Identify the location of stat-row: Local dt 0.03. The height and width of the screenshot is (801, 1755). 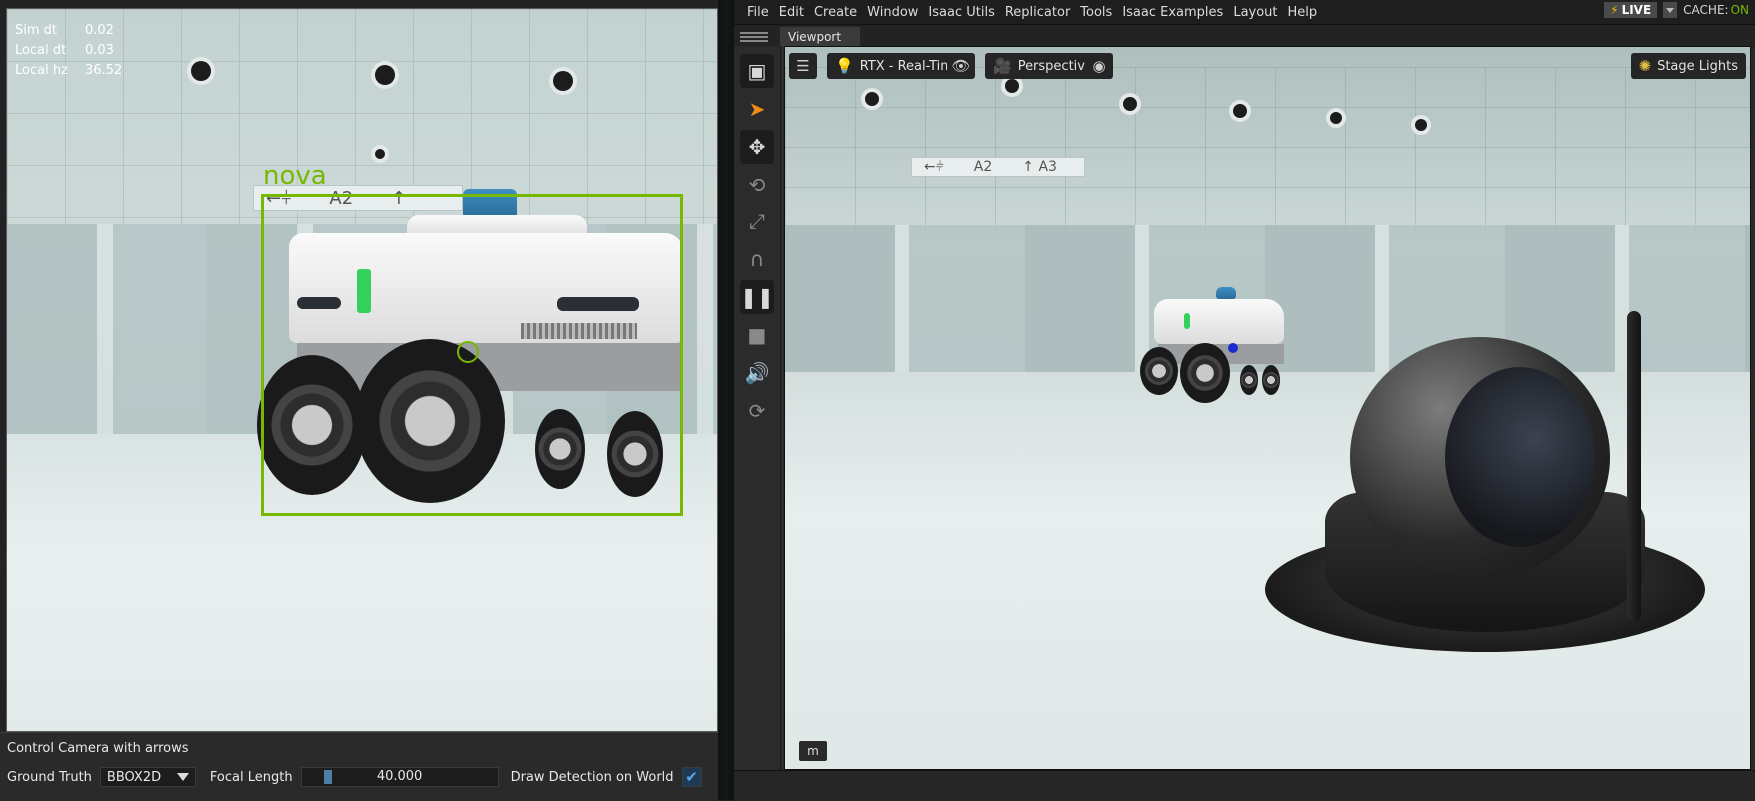
(68, 51).